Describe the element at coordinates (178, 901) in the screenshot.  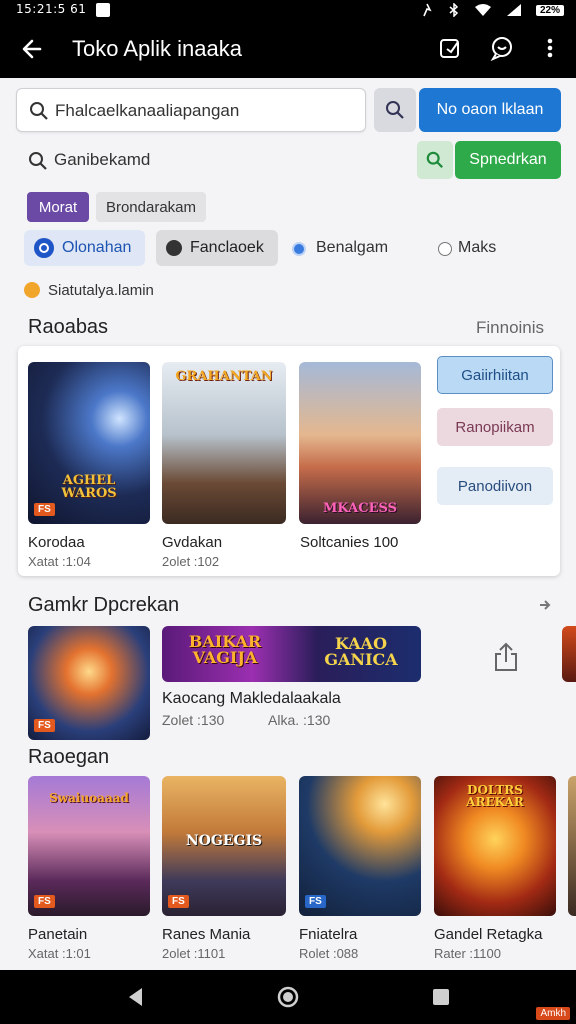
I see `rec-card-2-badge: FS` at that location.